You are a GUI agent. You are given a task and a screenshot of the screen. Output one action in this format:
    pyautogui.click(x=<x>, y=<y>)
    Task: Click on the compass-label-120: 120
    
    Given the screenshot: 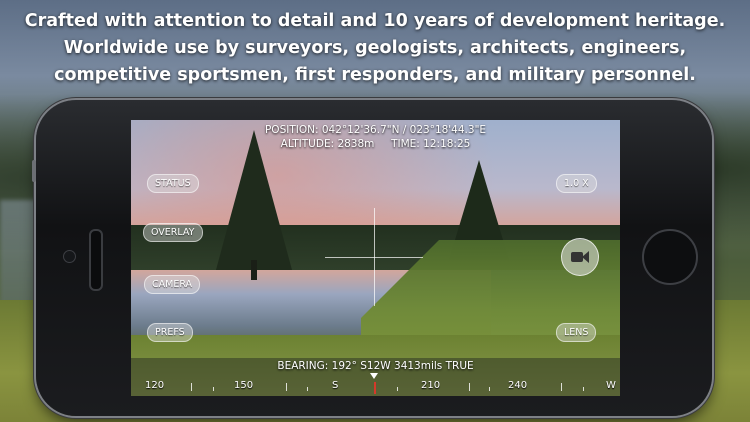 What is the action you would take?
    pyautogui.click(x=155, y=385)
    